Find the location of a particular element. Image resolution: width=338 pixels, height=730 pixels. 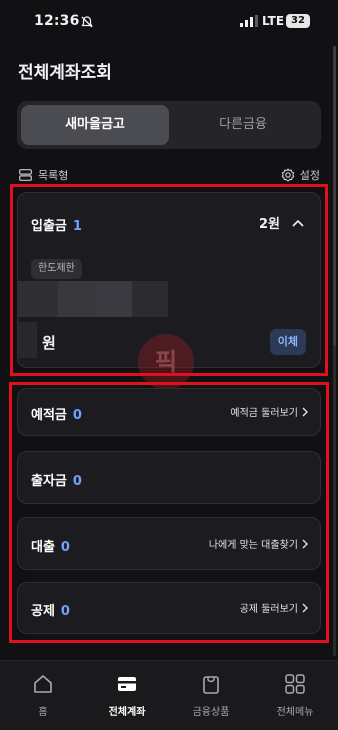

view-mode-label: 목록형 is located at coordinates (53, 175).